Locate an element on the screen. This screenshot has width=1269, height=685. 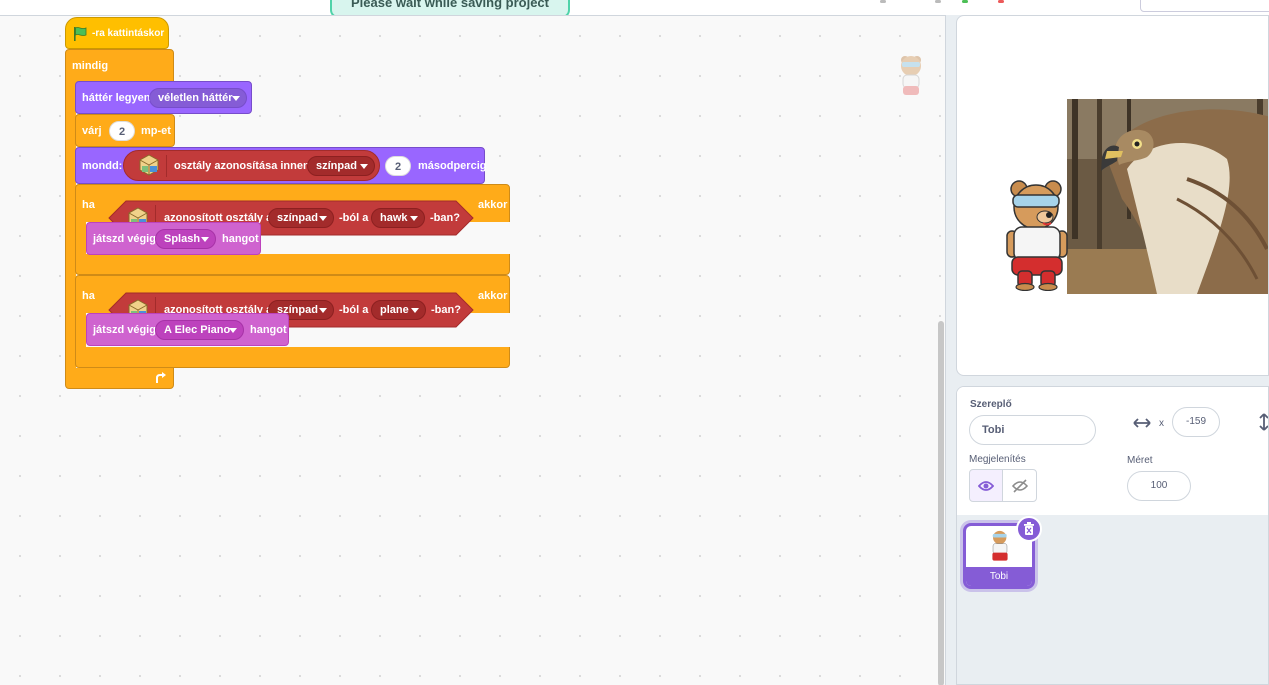
class-dropdown-hawk: hawk is located at coordinates (398, 218).